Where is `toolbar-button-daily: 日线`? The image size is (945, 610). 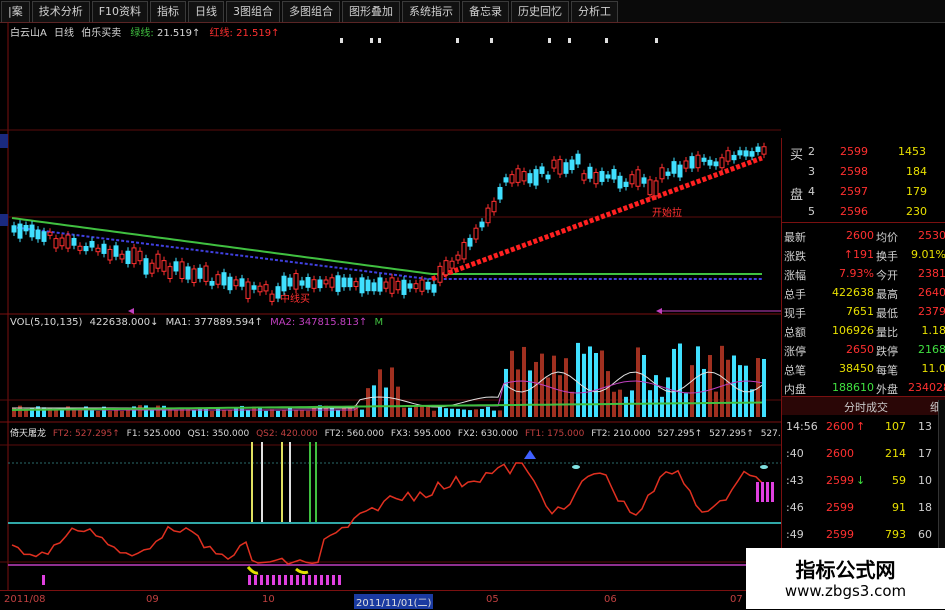 toolbar-button-daily: 日线 is located at coordinates (206, 12).